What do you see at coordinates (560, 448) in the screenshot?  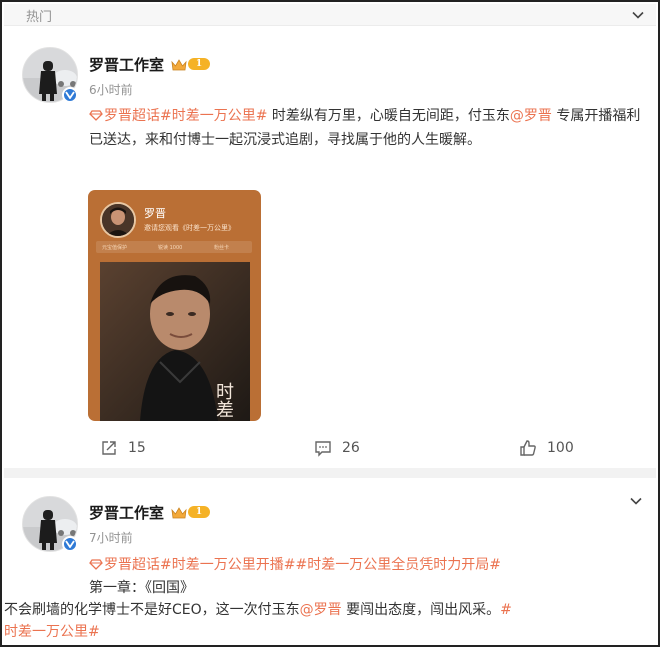 I see `like-count: 100` at bounding box center [560, 448].